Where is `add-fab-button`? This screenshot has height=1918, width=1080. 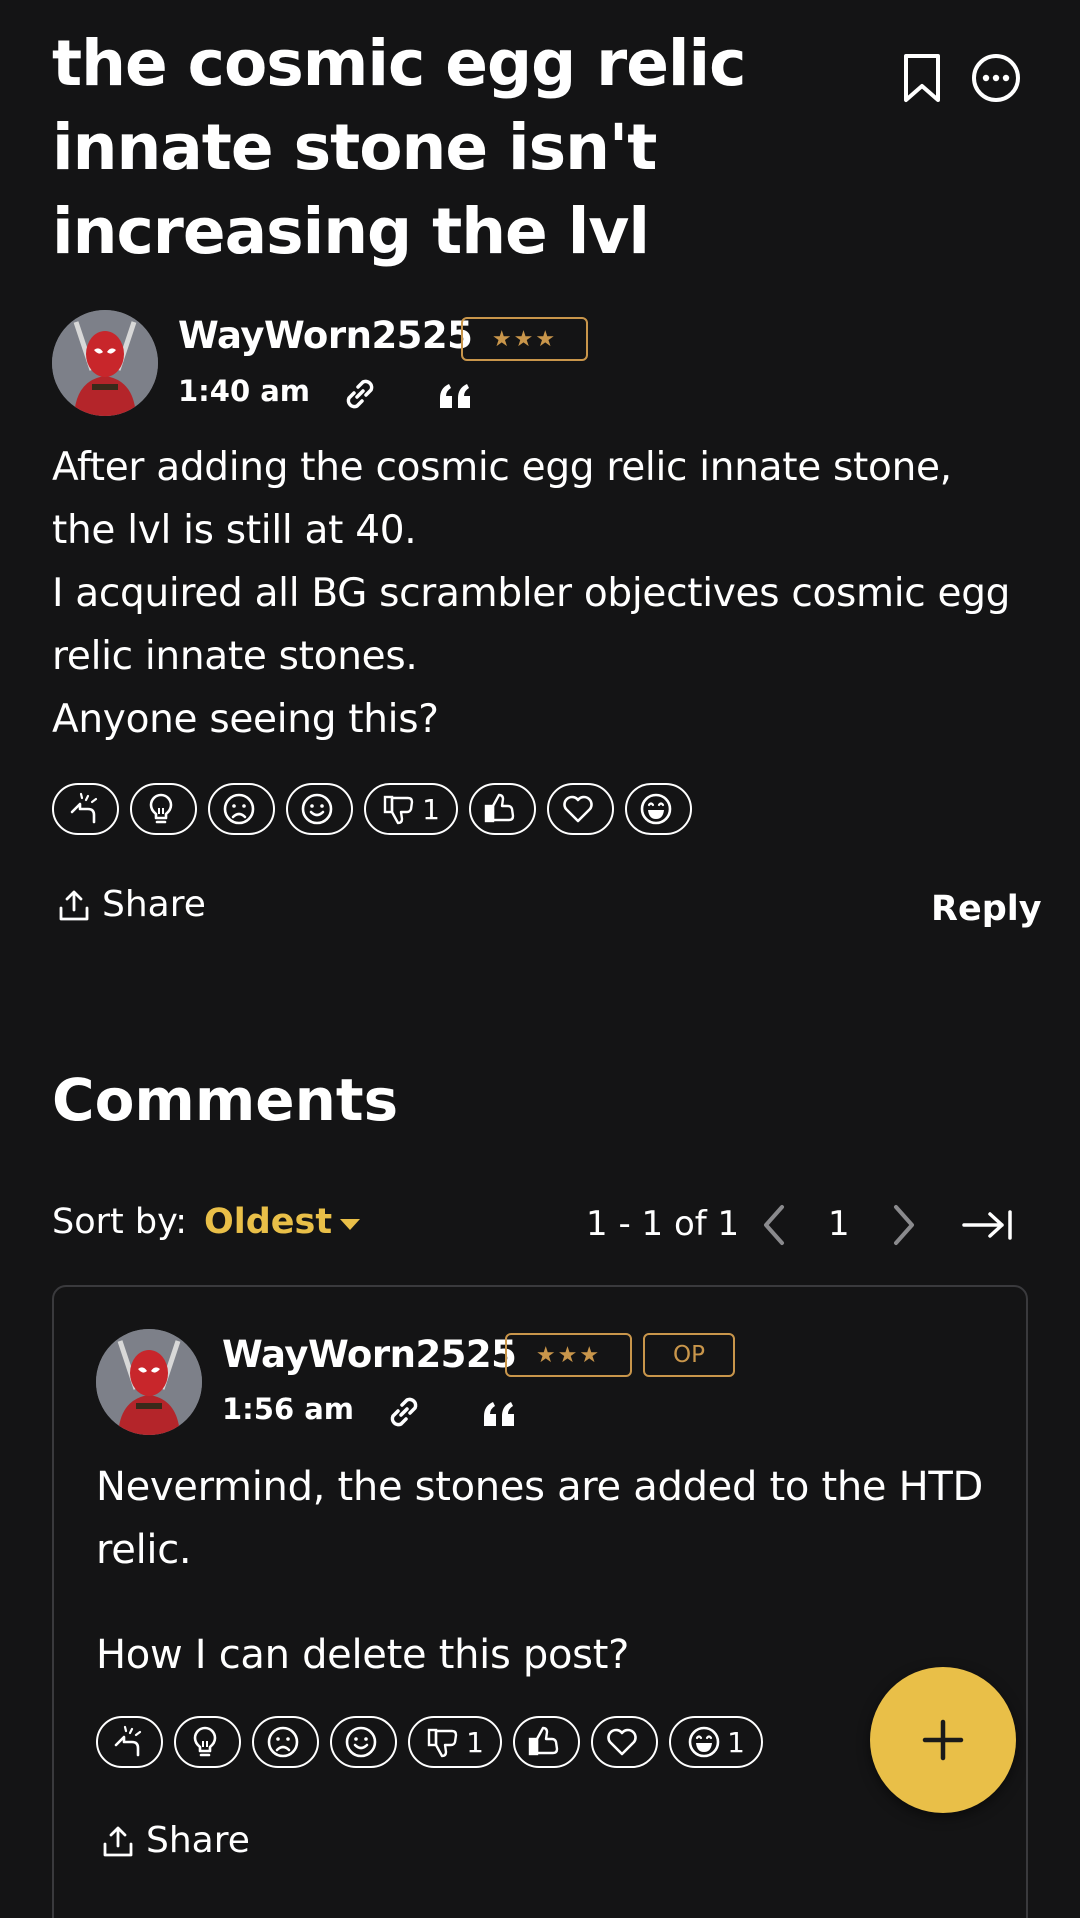
add-fab-button is located at coordinates (943, 1740).